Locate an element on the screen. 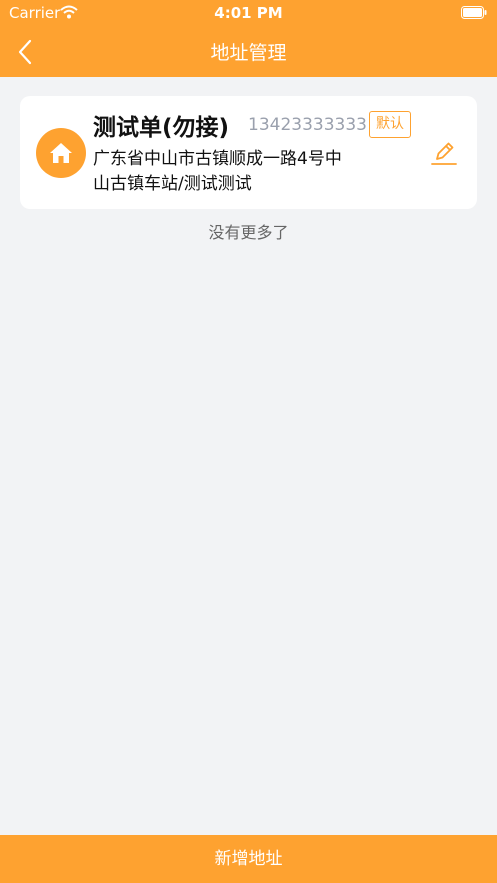 The height and width of the screenshot is (883, 497). contact-phone: 13423333333 is located at coordinates (307, 125).